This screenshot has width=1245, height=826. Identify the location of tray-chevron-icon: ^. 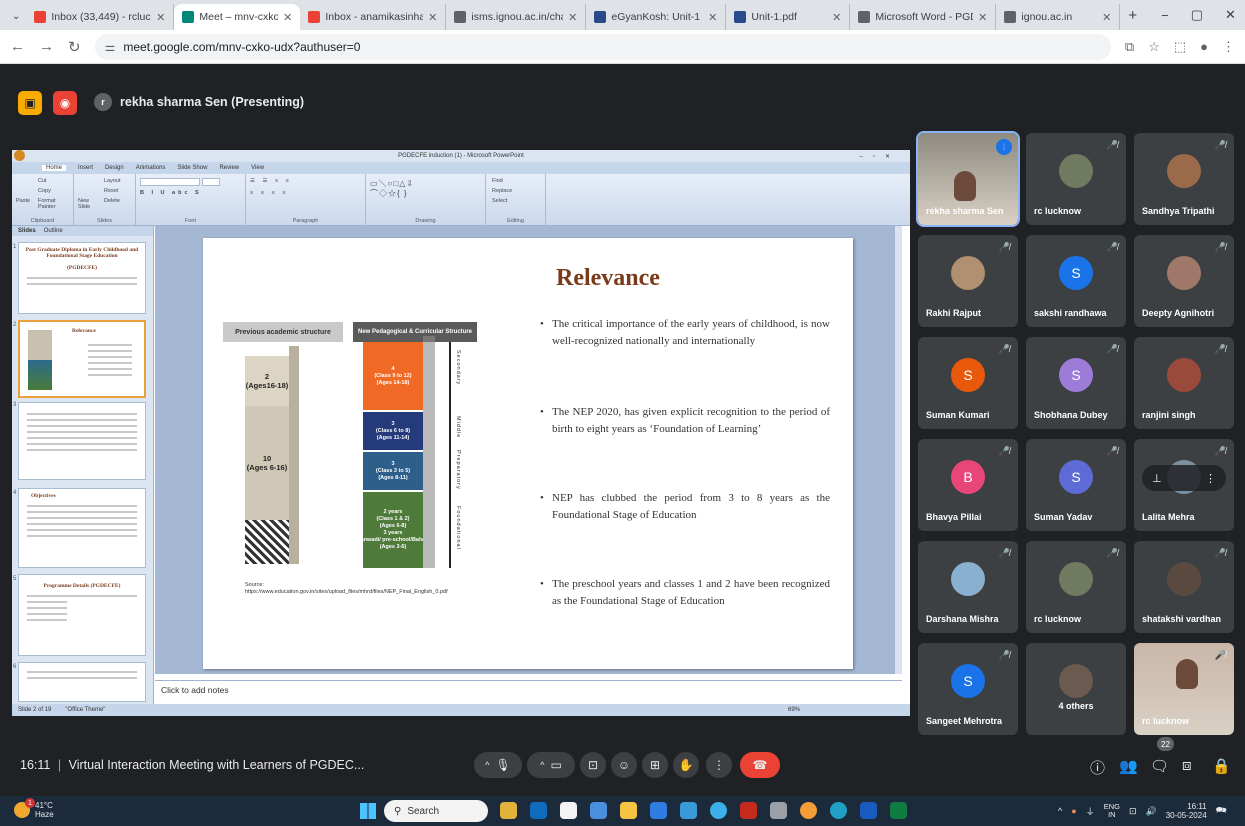
(1060, 811).